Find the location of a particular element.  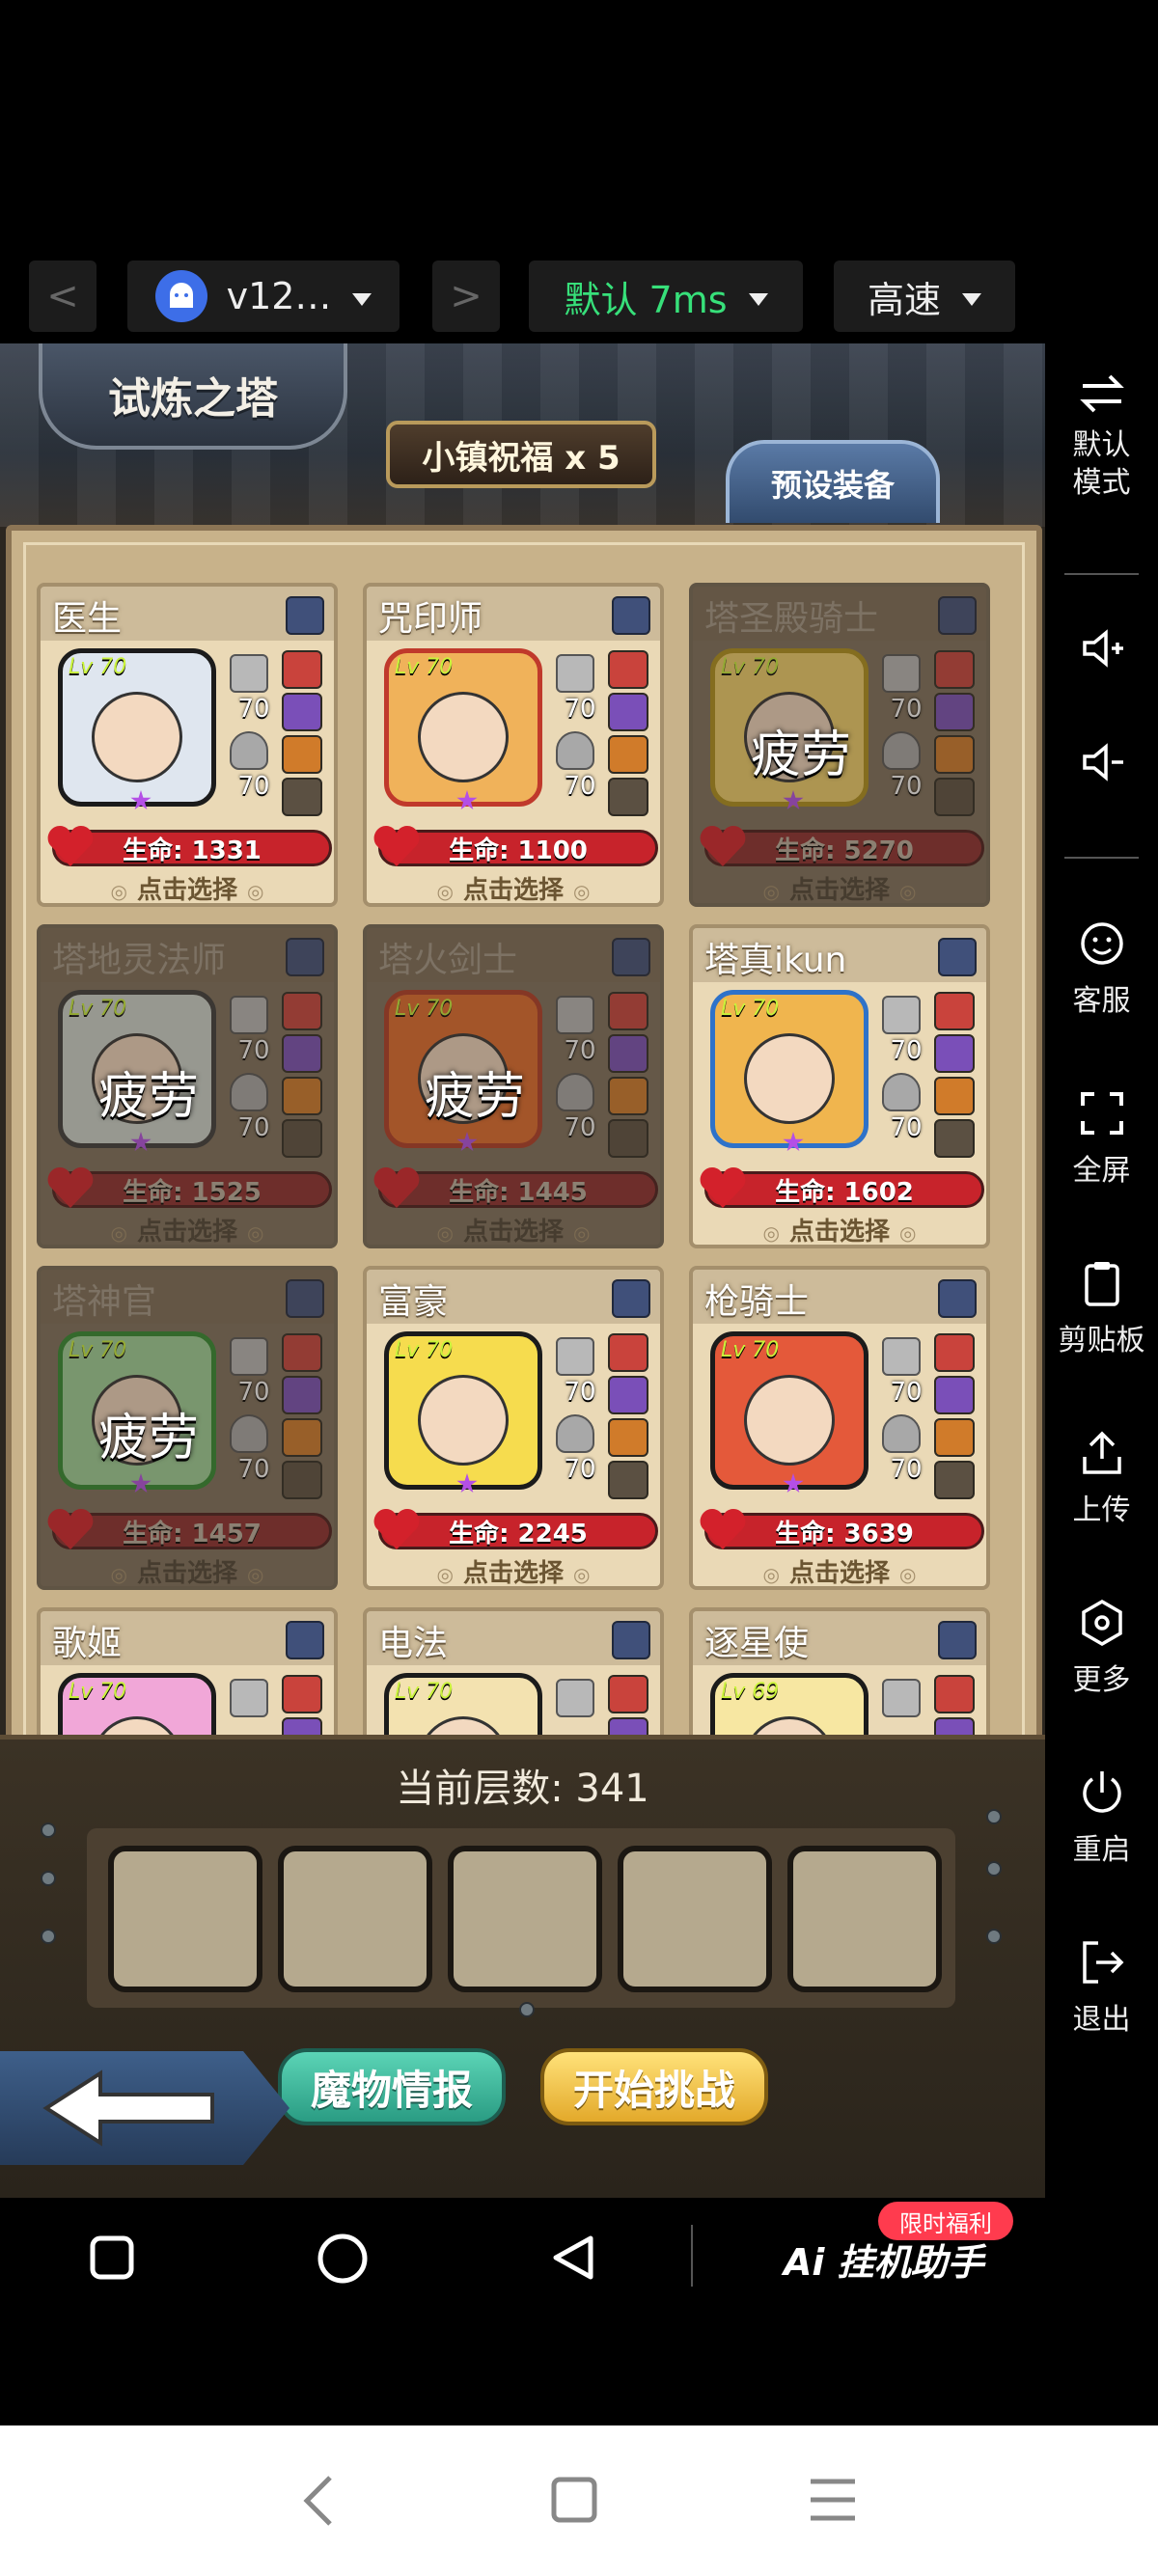

volume-down-button is located at coordinates (1101, 766).